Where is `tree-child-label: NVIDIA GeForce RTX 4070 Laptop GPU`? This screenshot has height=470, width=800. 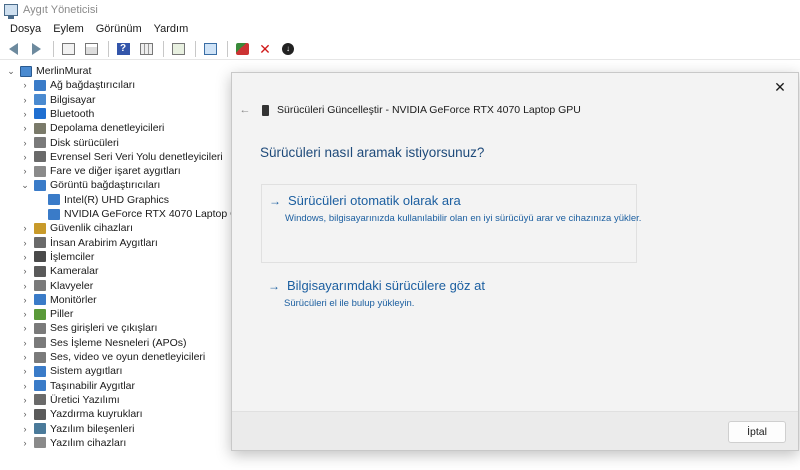
tree-child-label: NVIDIA GeForce RTX 4070 Laptop GPU is located at coordinates (158, 214).